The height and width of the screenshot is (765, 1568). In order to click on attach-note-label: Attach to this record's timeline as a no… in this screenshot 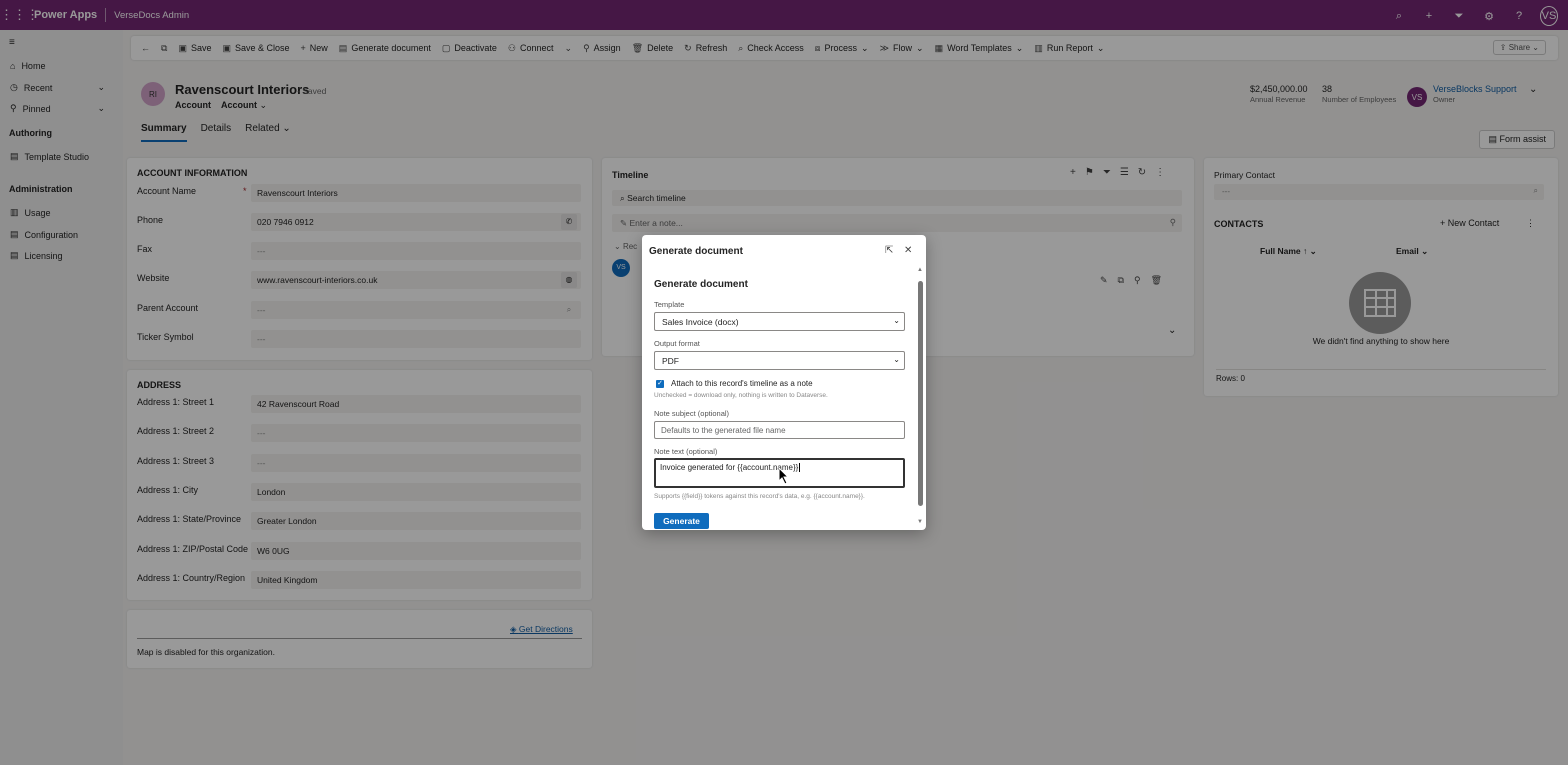, I will do `click(742, 383)`.